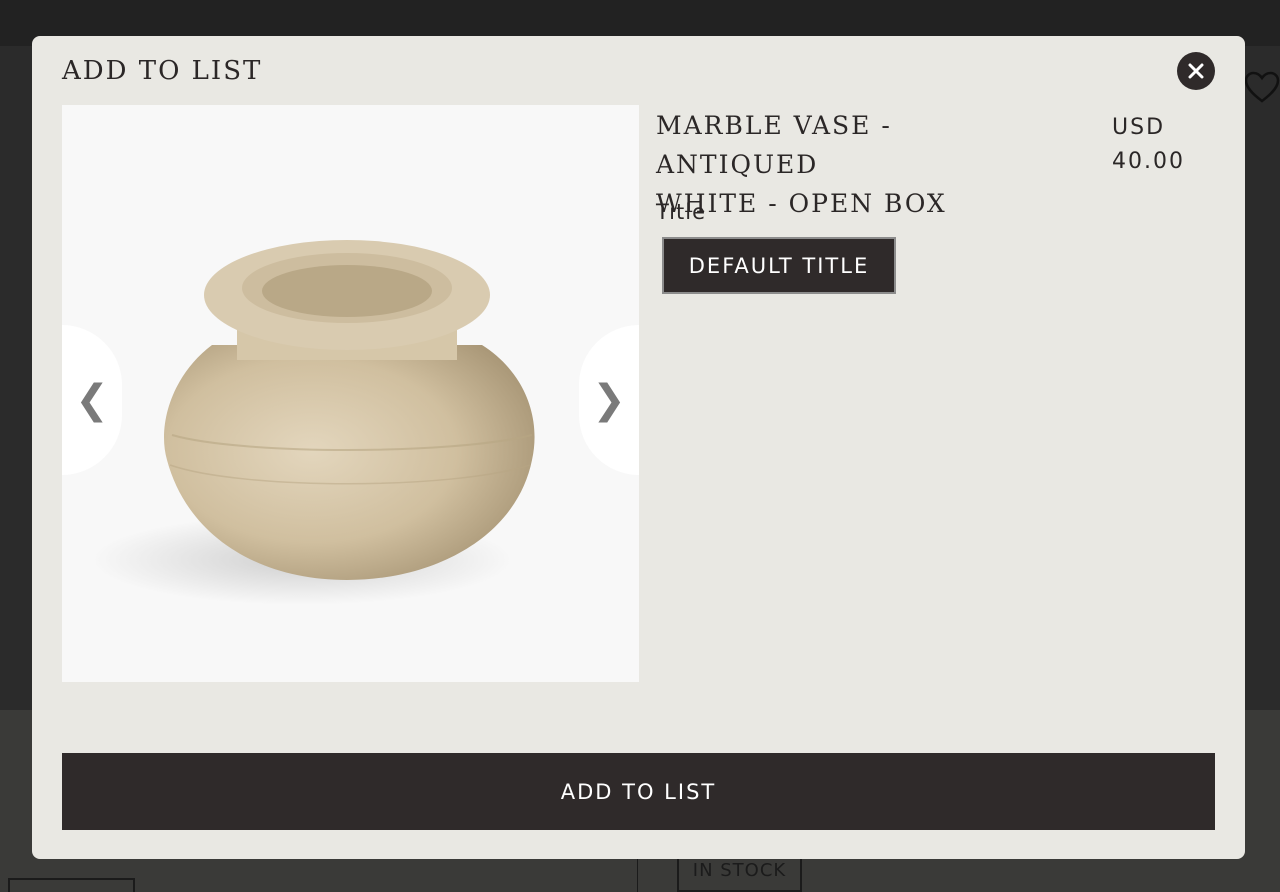  Describe the element at coordinates (313, 422) in the screenshot. I see `product-image` at that location.